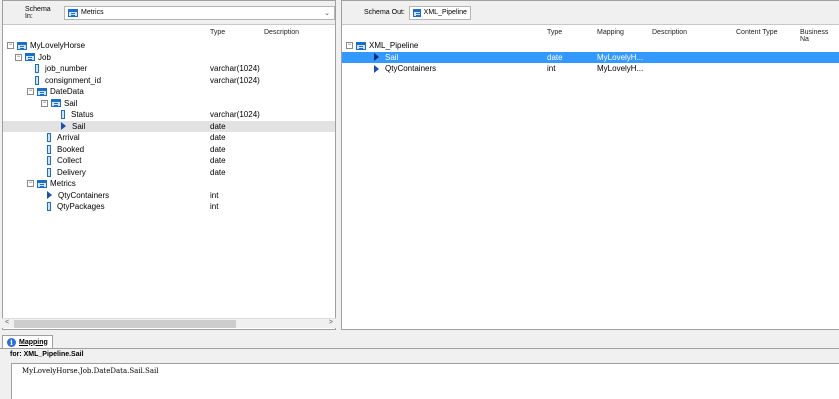  What do you see at coordinates (73, 80) in the screenshot?
I see `tree-node-label: consignment_id` at bounding box center [73, 80].